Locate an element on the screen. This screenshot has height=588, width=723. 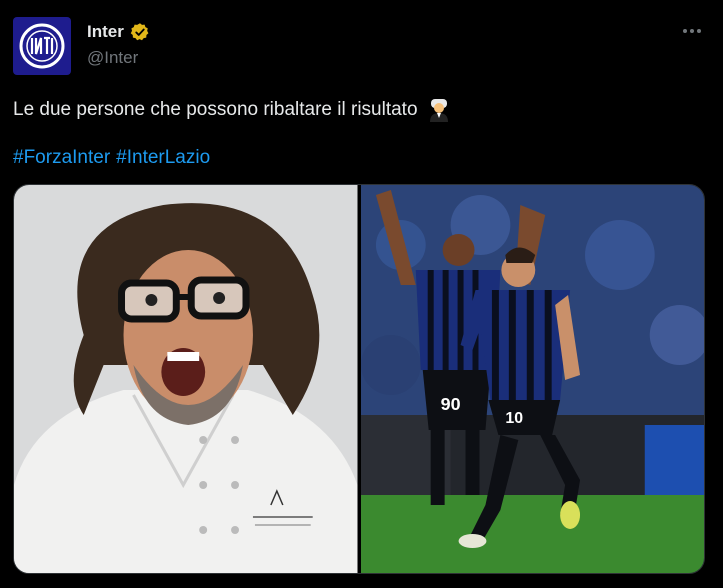
man-judge-emoji is located at coordinates (438, 110).